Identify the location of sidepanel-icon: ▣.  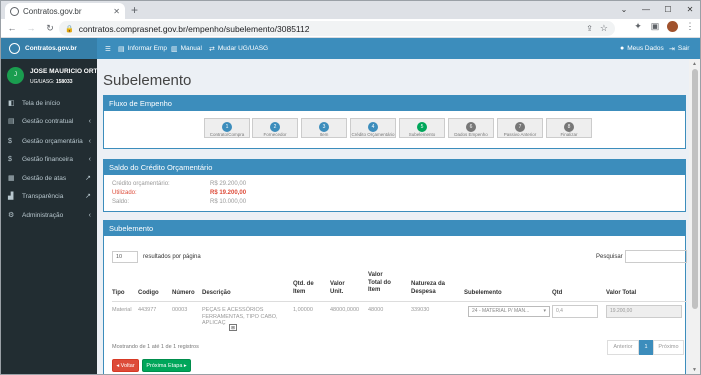
(655, 26).